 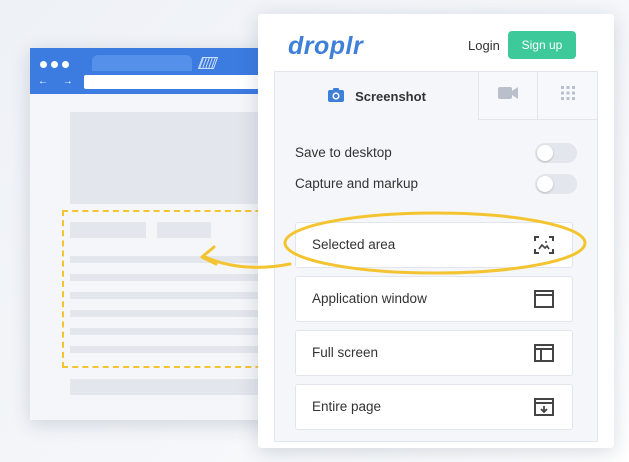 What do you see at coordinates (434, 407) in the screenshot?
I see `option-entire-page: Entire page` at bounding box center [434, 407].